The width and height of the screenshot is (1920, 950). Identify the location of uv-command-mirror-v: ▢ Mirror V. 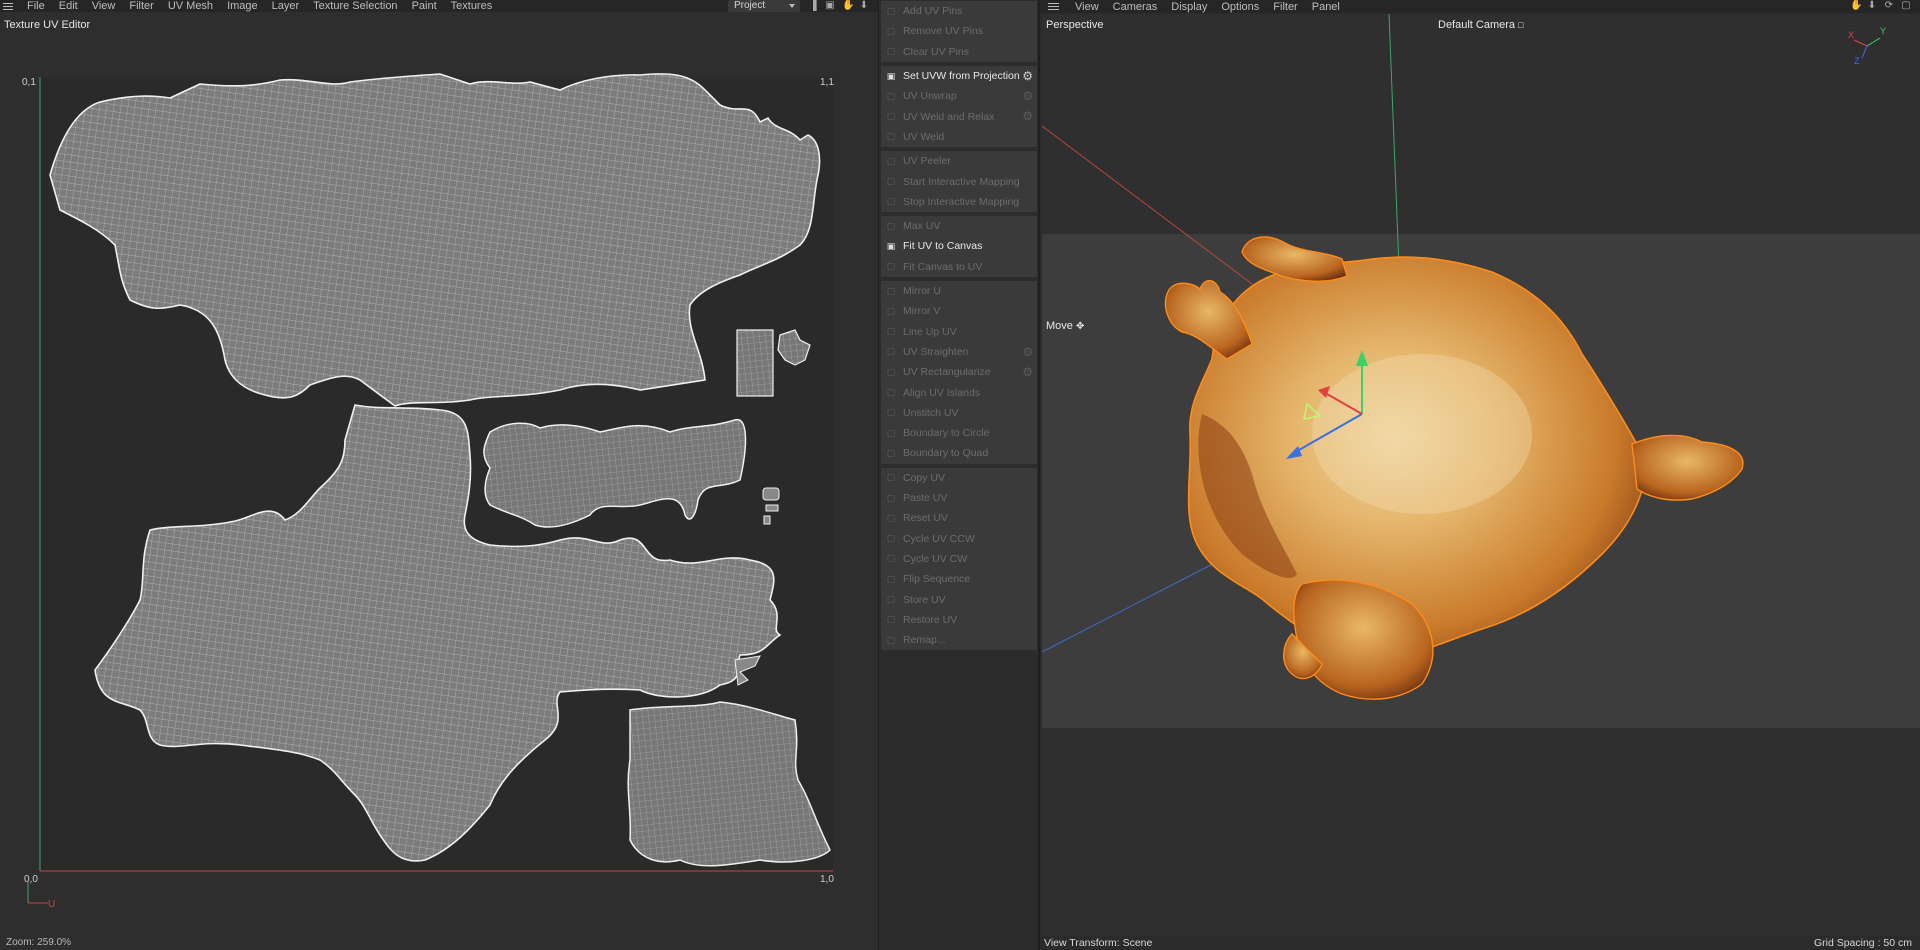
(959, 311).